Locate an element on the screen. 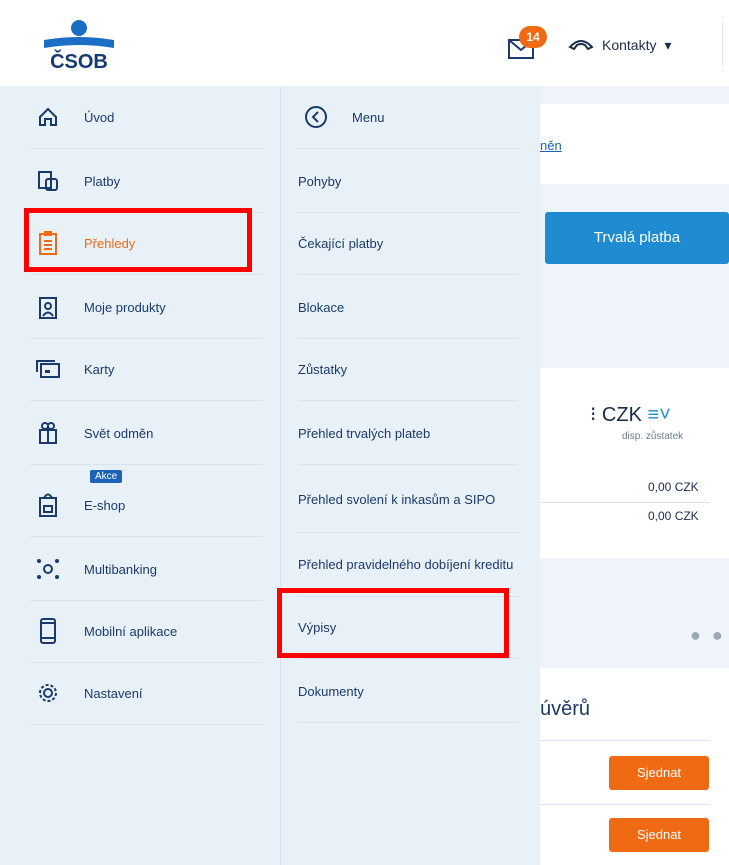 This screenshot has height=865, width=729. submenu-item-label: Blokace is located at coordinates (321, 307).